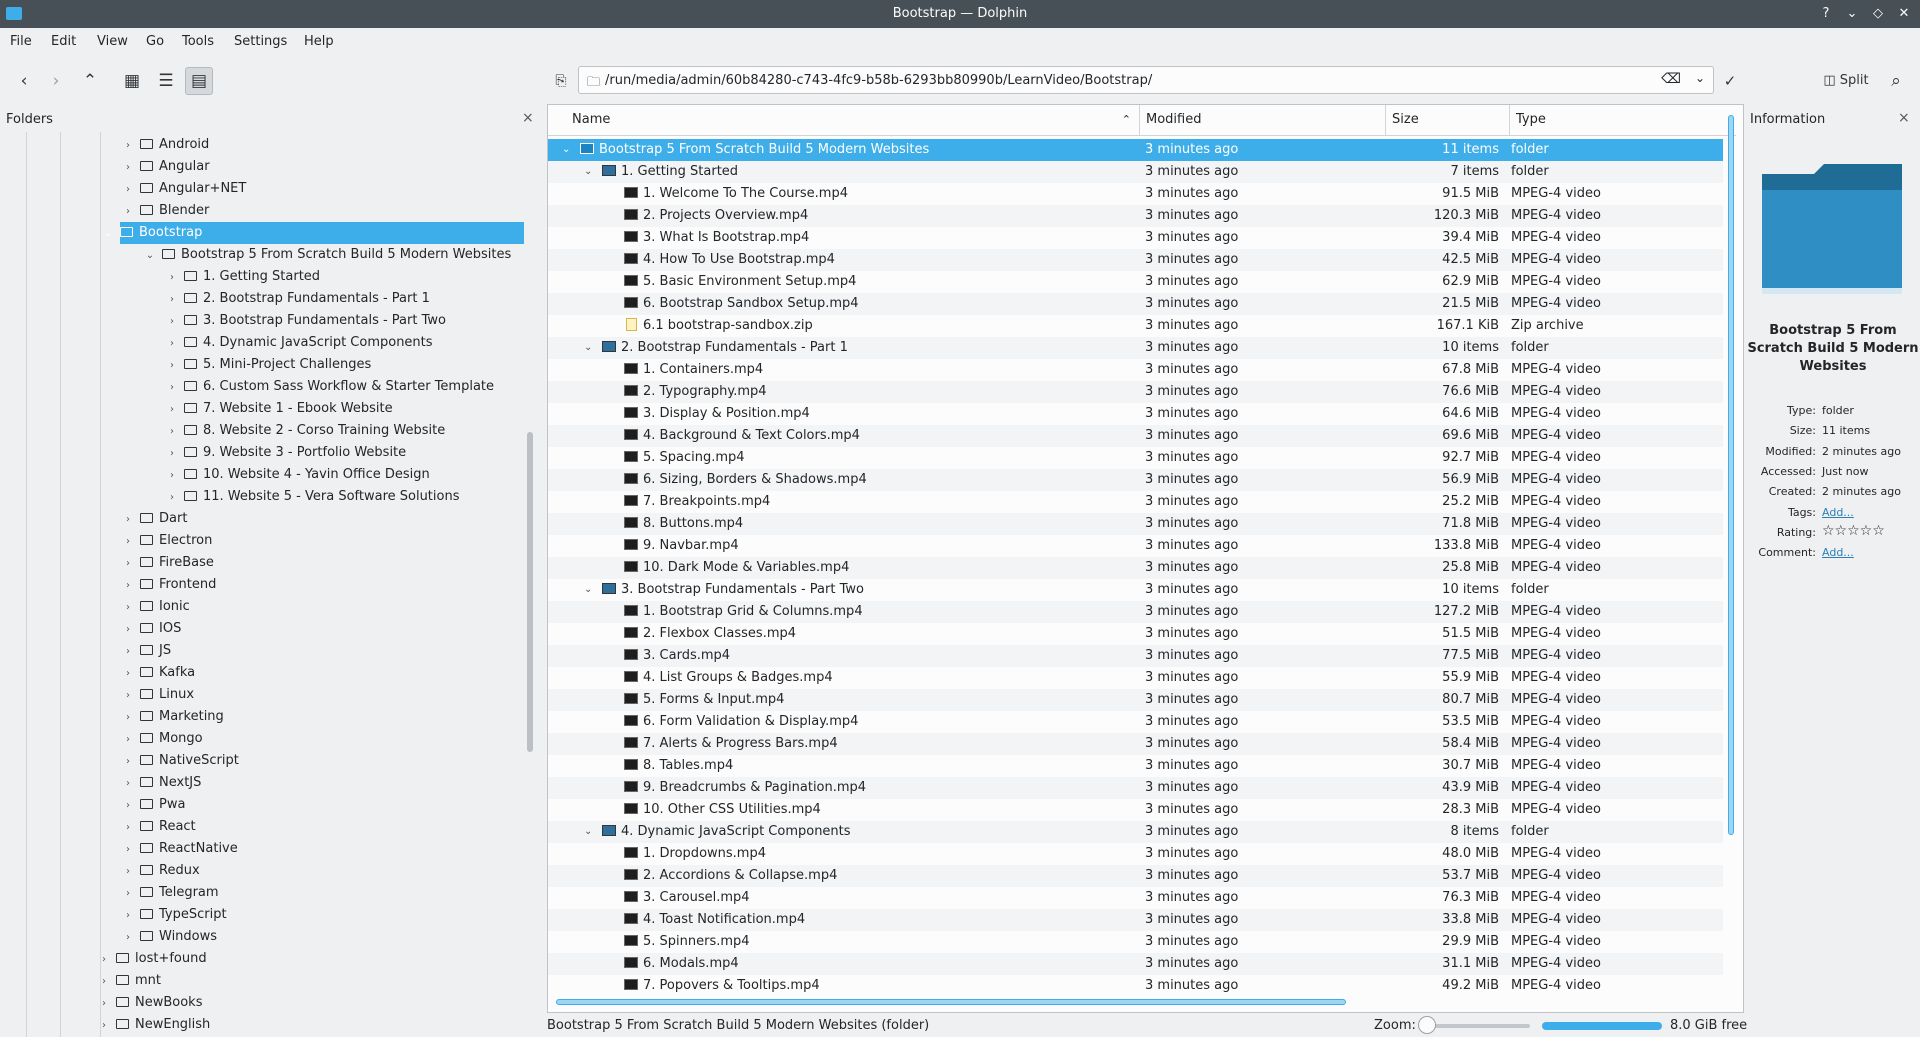 The height and width of the screenshot is (1037, 1920). What do you see at coordinates (162, 673) in the screenshot?
I see `folder-tree-item: › Kafka` at bounding box center [162, 673].